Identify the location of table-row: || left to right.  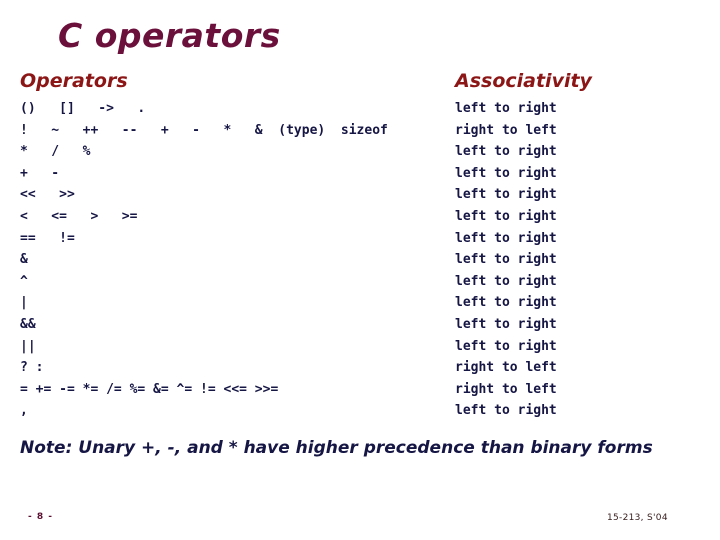
(360, 347).